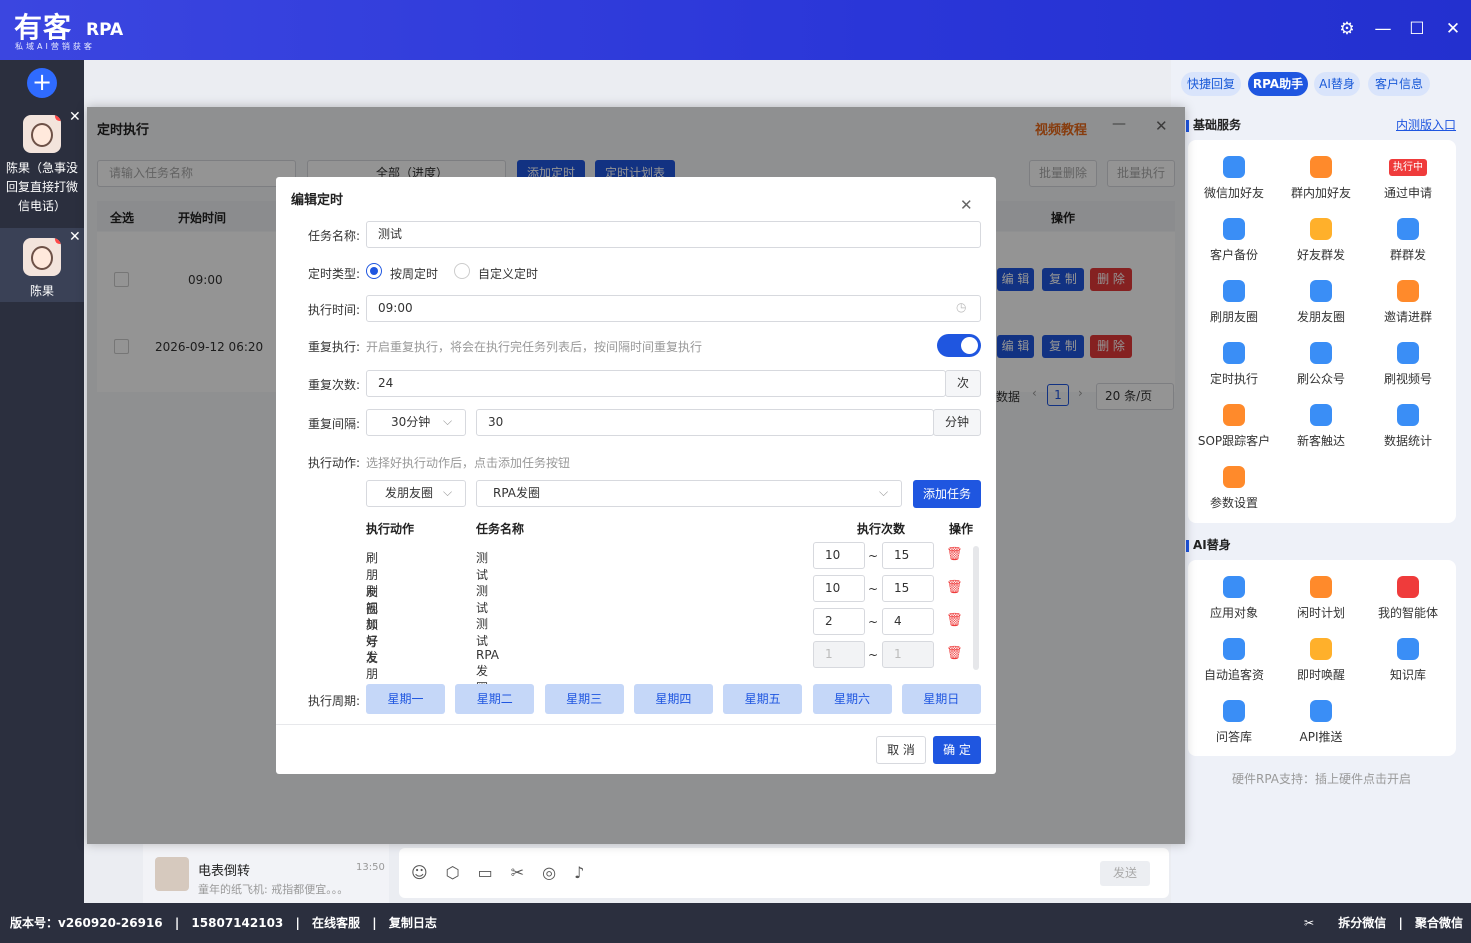 The height and width of the screenshot is (943, 1471). I want to click on repeat-label: 重复执行:, so click(333, 347).